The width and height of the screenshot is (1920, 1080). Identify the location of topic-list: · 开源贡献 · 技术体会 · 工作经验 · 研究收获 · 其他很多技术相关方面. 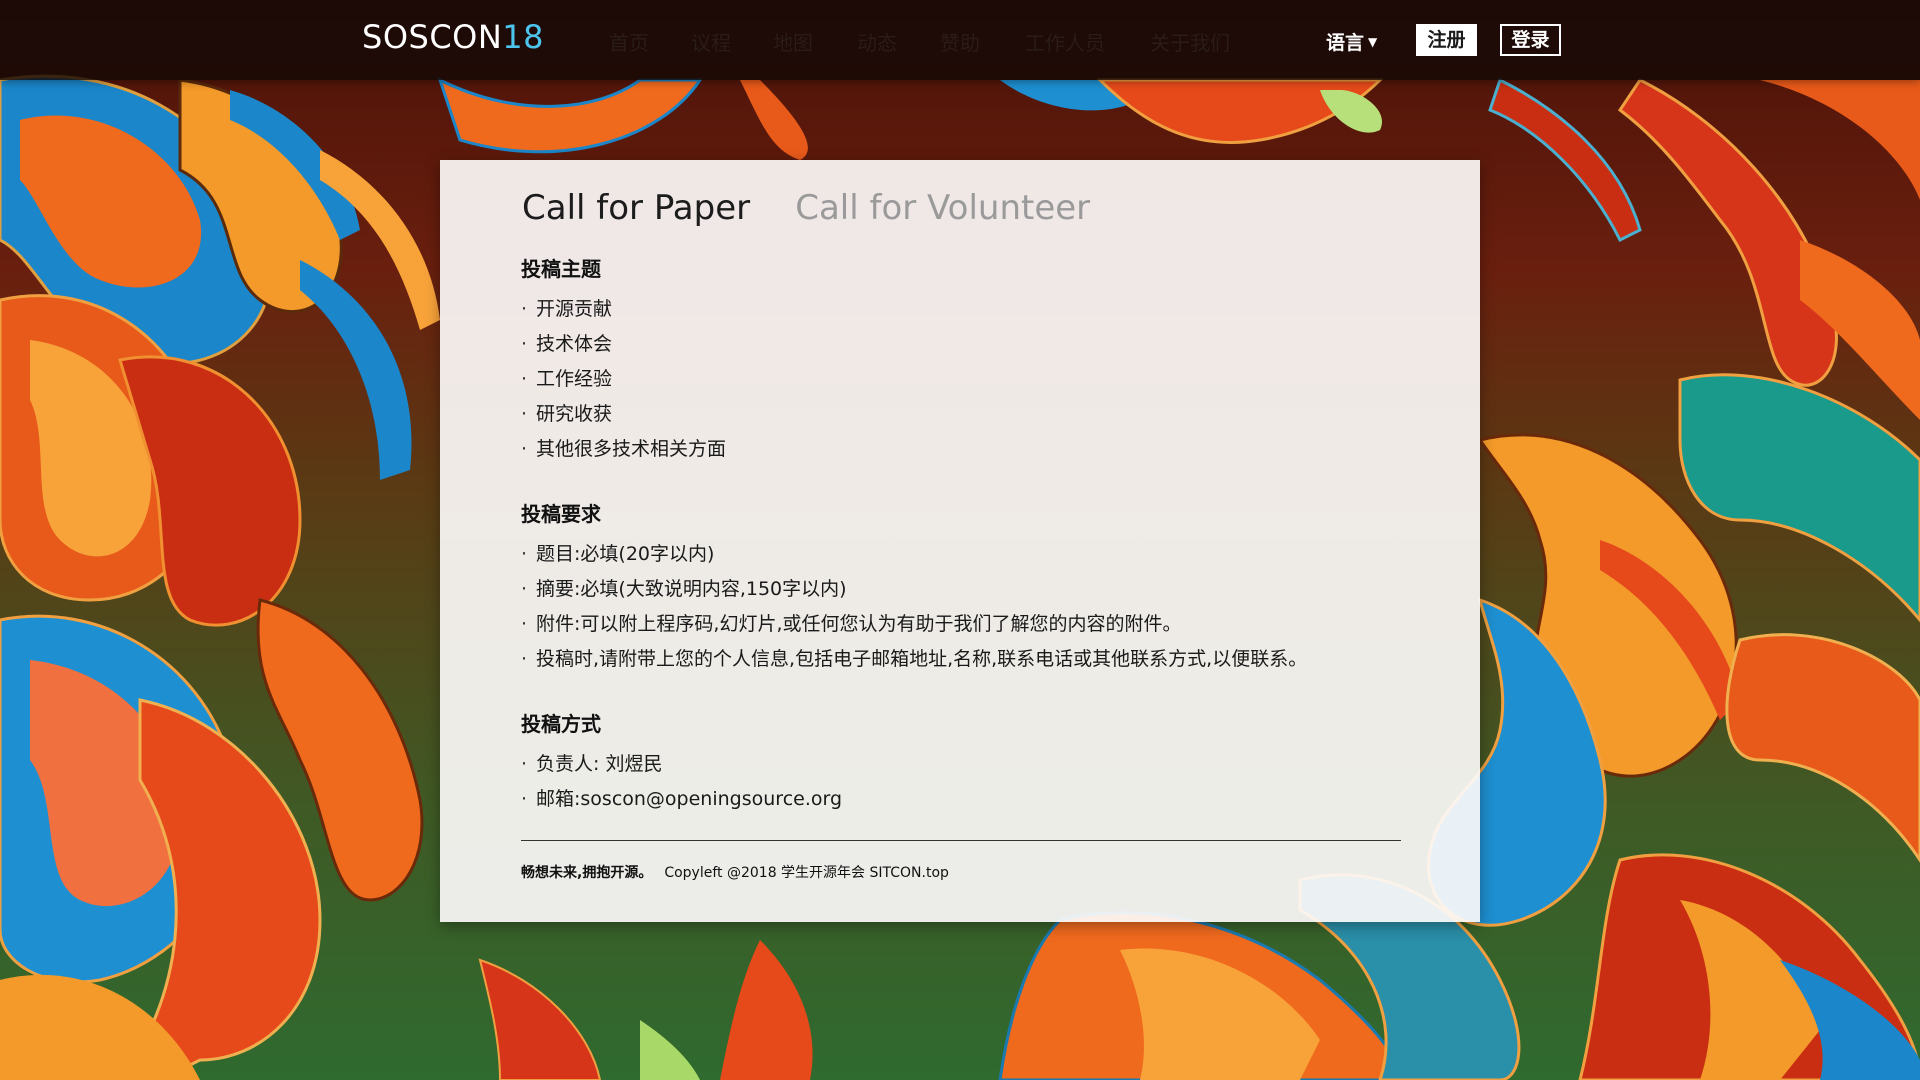
(971, 379).